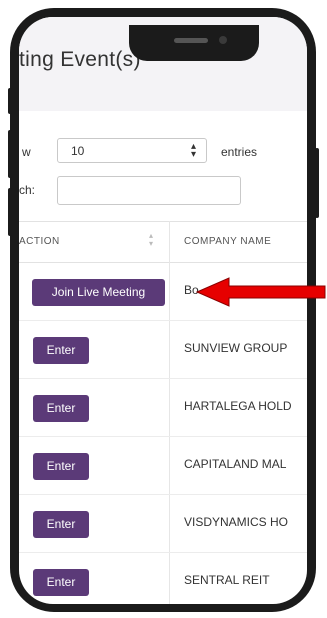 This screenshot has width=327, height=618. Describe the element at coordinates (163, 524) in the screenshot. I see `table-row: Enter VISDYNAMICS HO` at that location.